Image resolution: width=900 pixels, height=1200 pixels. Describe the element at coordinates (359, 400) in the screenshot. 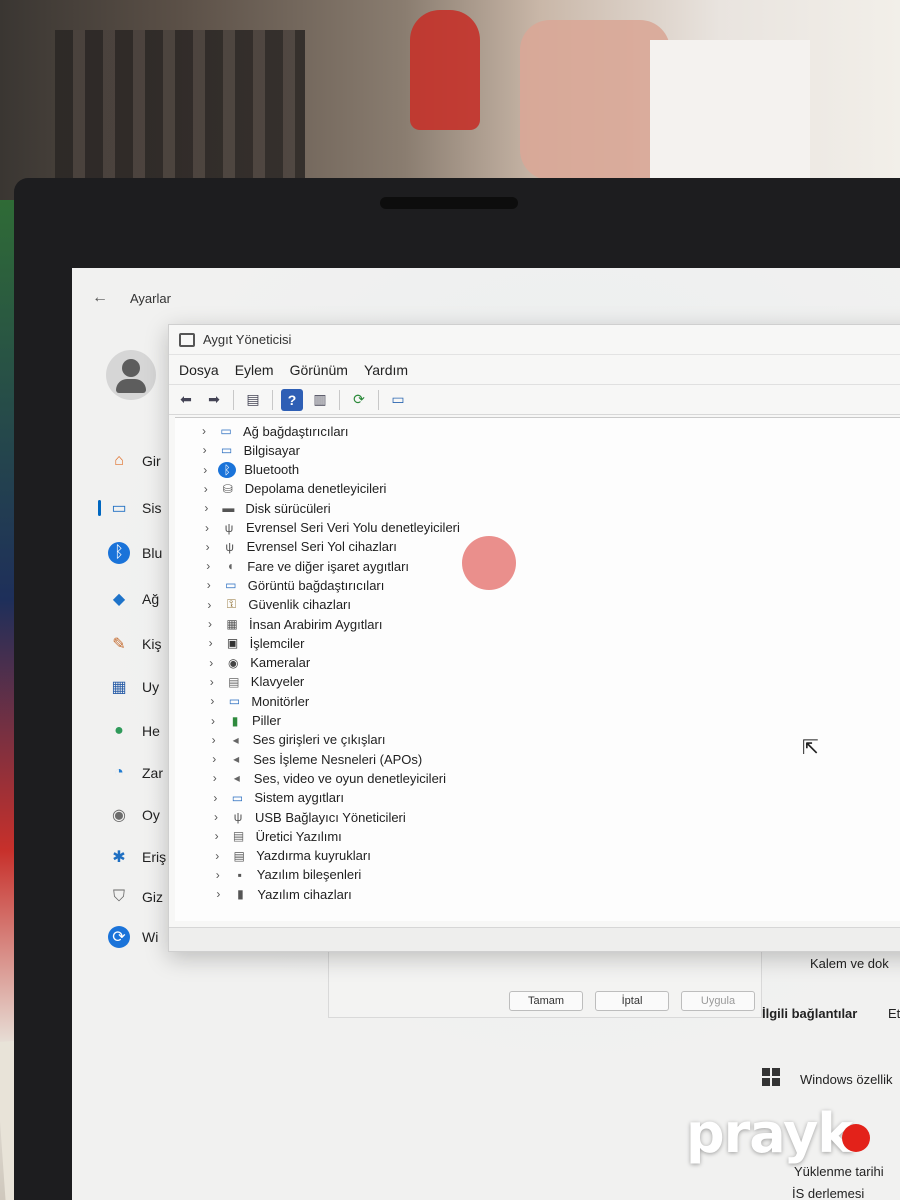

I see `update-driver-icon: ⟳` at that location.